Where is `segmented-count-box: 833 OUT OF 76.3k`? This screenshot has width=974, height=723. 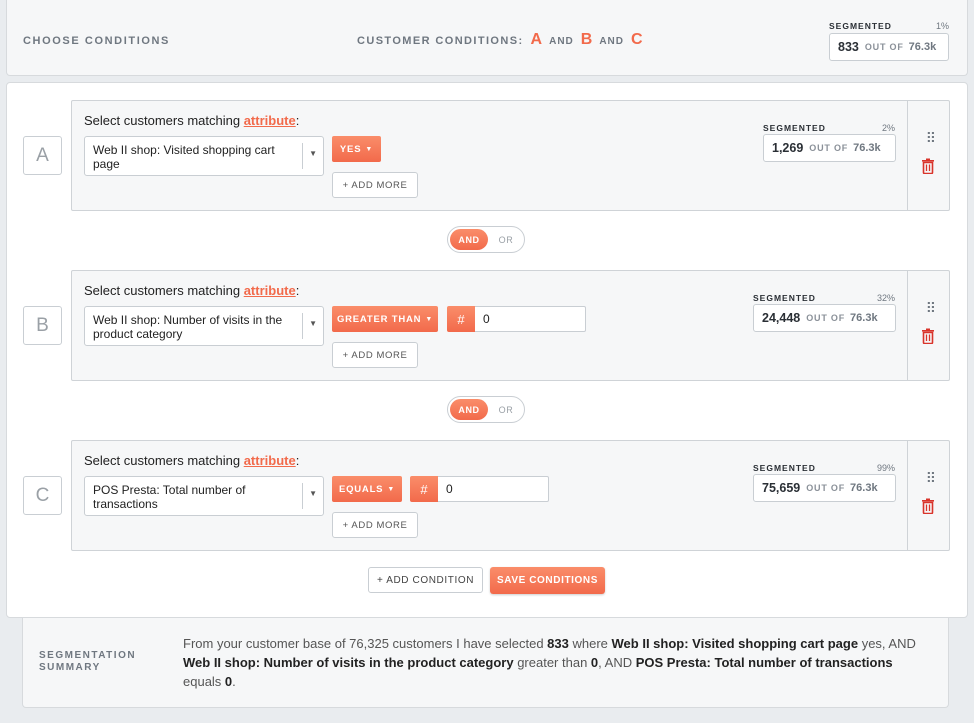
segmented-count-box: 833 OUT OF 76.3k is located at coordinates (889, 47).